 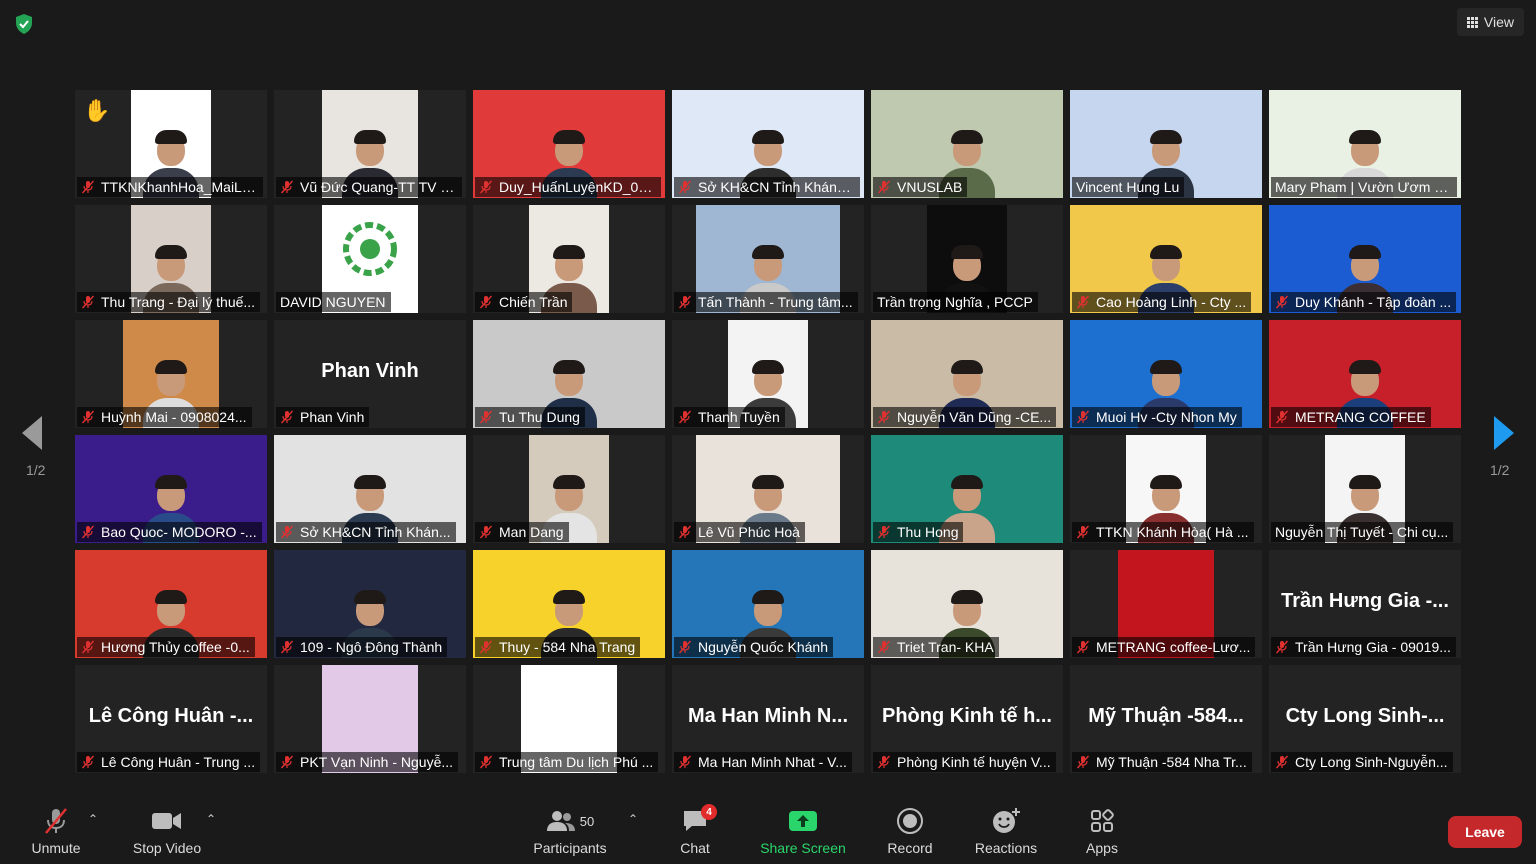 I want to click on previous-page-arrow-icon, so click(x=32, y=433).